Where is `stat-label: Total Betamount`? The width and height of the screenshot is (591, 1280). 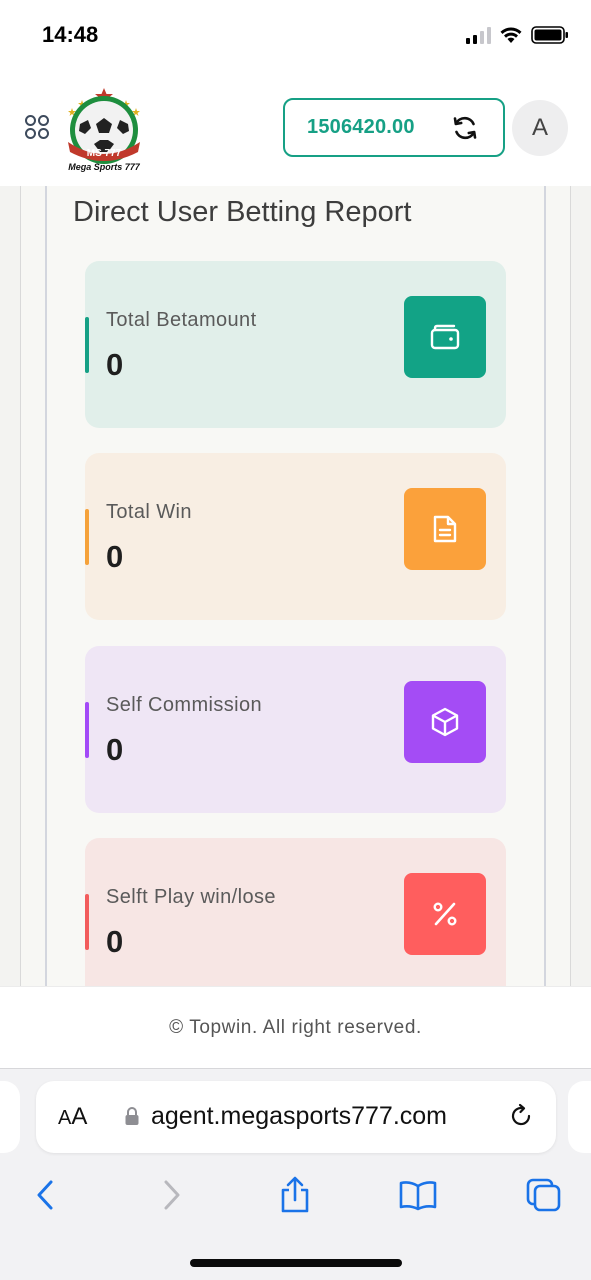 stat-label: Total Betamount is located at coordinates (181, 320).